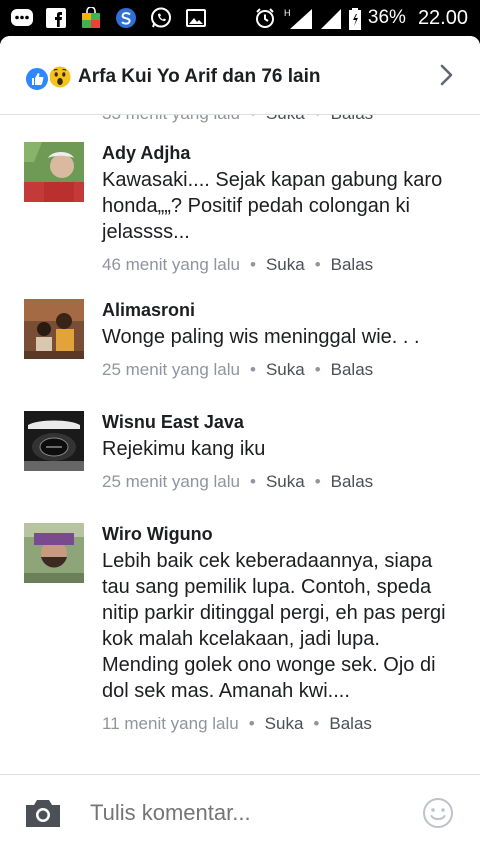  What do you see at coordinates (386, 17) in the screenshot?
I see `battery-percent: 36%` at bounding box center [386, 17].